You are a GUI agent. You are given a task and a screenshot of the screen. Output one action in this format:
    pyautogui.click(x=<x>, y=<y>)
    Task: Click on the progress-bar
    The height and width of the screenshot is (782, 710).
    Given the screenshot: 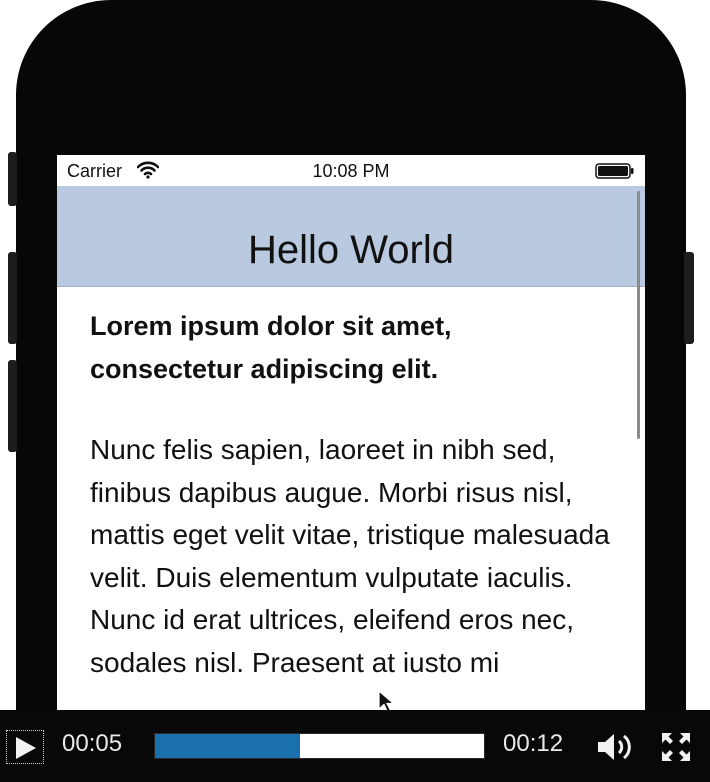 What is the action you would take?
    pyautogui.click(x=319, y=746)
    